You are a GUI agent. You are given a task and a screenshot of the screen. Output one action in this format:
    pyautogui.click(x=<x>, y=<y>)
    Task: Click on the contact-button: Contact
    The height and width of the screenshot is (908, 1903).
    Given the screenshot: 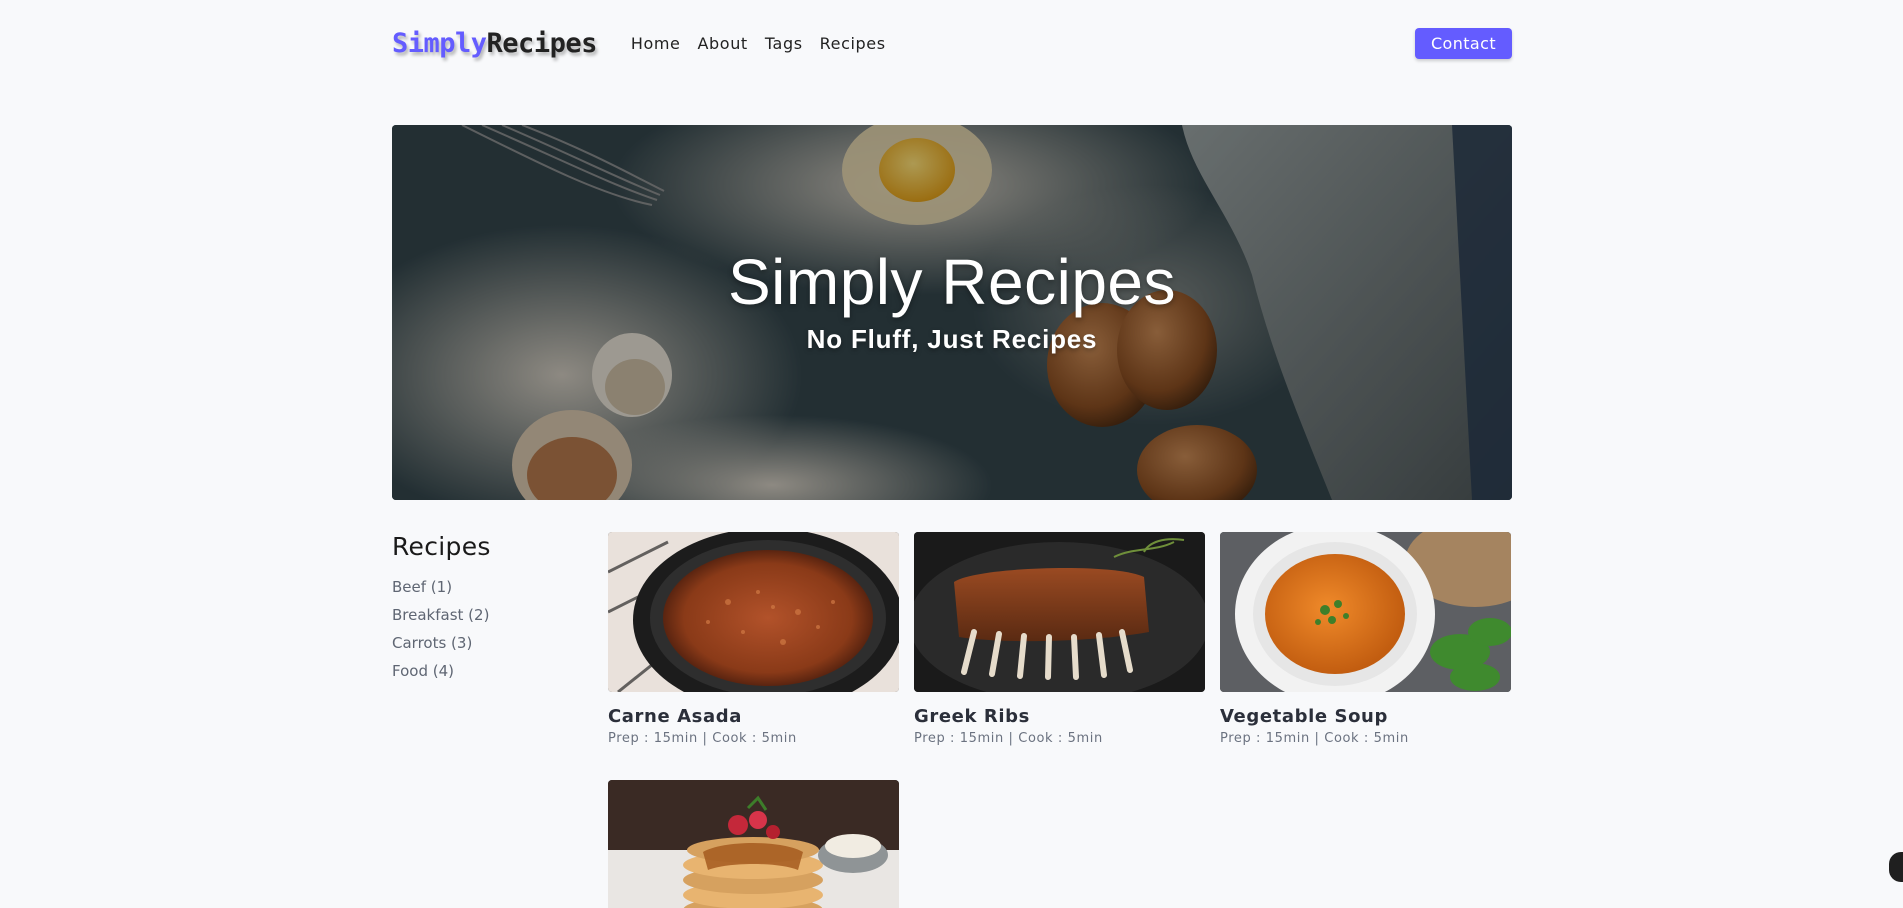 What is the action you would take?
    pyautogui.click(x=1463, y=43)
    